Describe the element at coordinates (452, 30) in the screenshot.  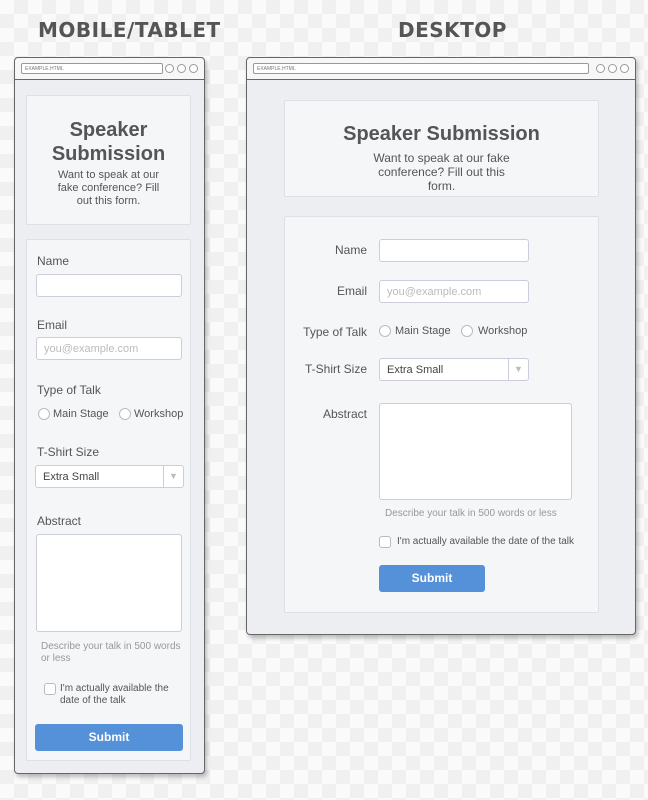
I see `desktop-heading: DESKTOP` at that location.